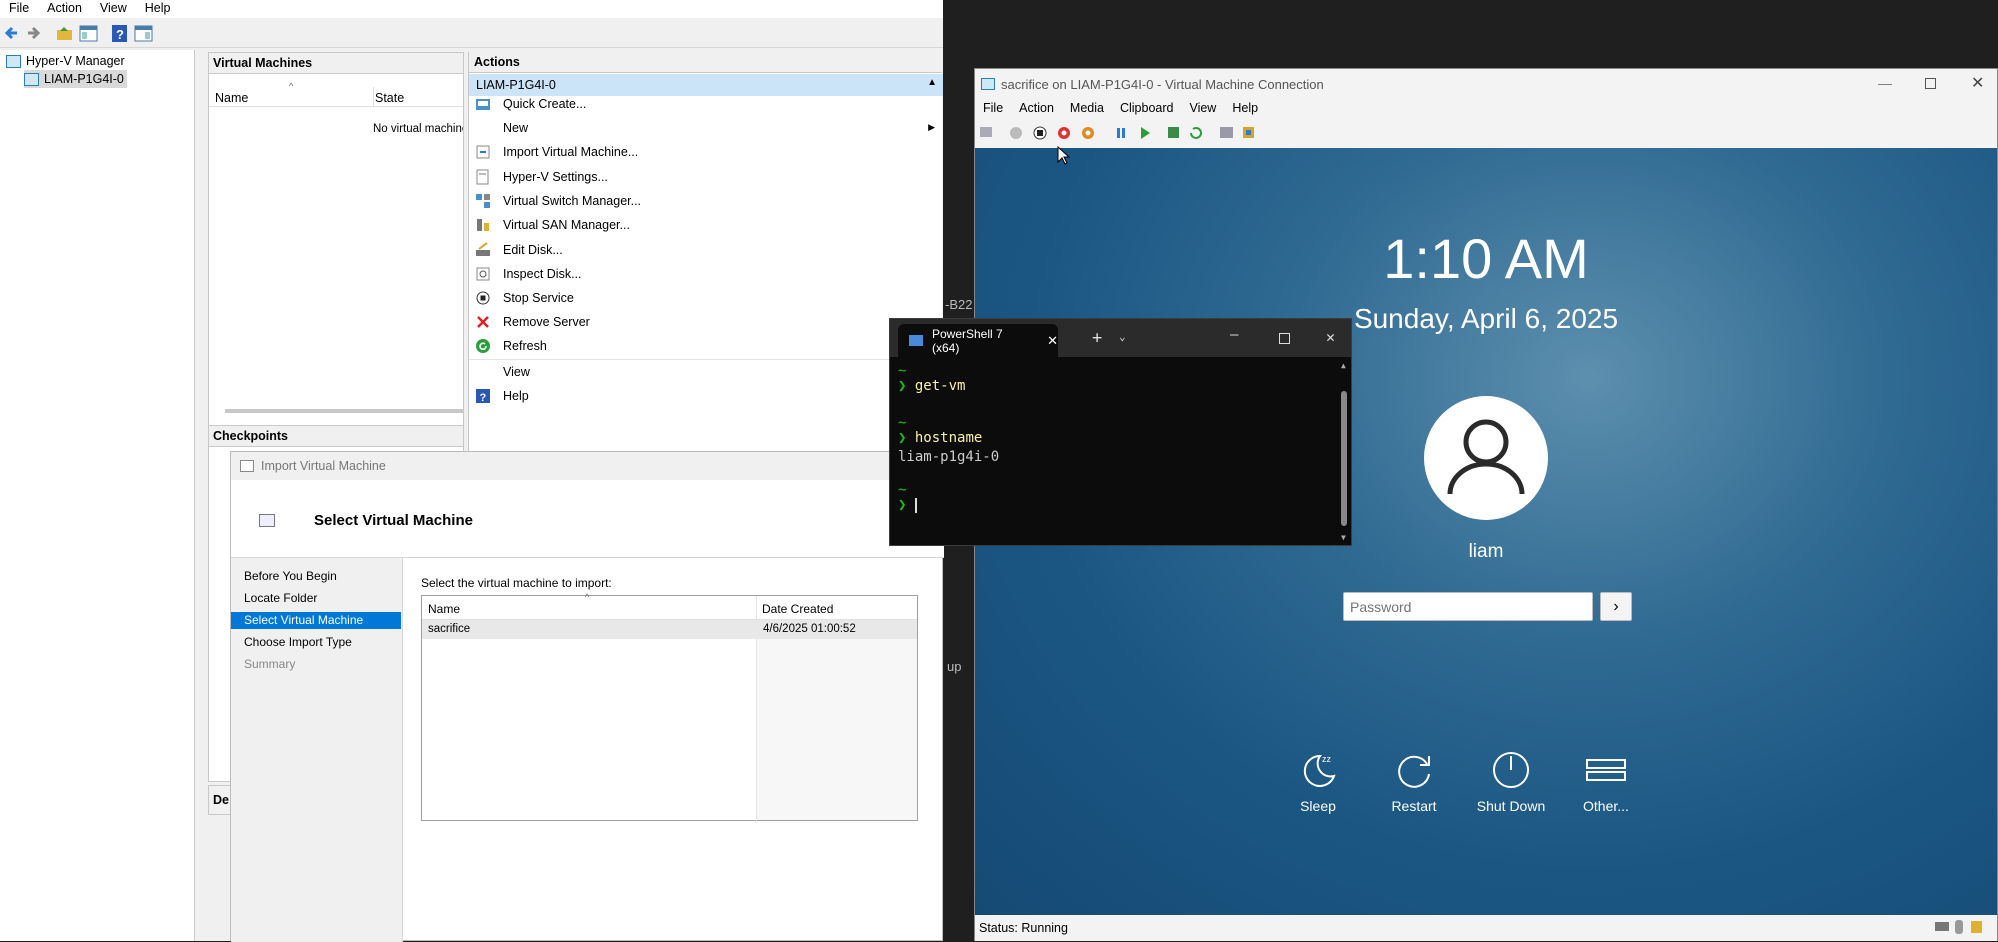 This screenshot has width=1998, height=942. Describe the element at coordinates (978, 340) in the screenshot. I see `terminal-tab: PowerShell 7 (x64) ✕` at that location.